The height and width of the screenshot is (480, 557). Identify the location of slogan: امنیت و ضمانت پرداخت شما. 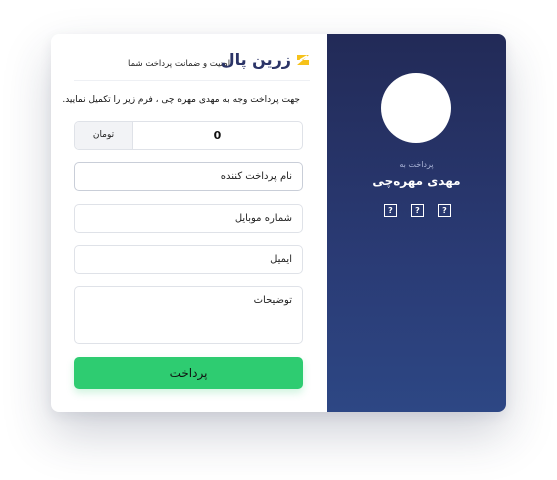
(179, 64).